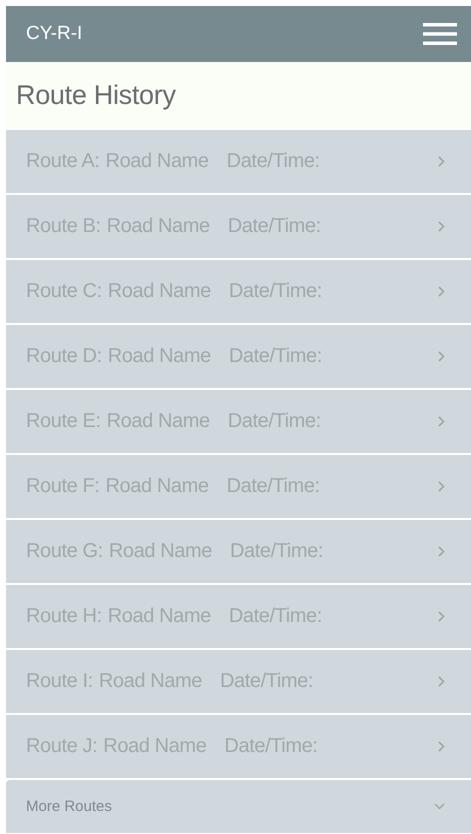 This screenshot has height=834, width=471. Describe the element at coordinates (439, 806) in the screenshot. I see `chevron-down-icon` at that location.